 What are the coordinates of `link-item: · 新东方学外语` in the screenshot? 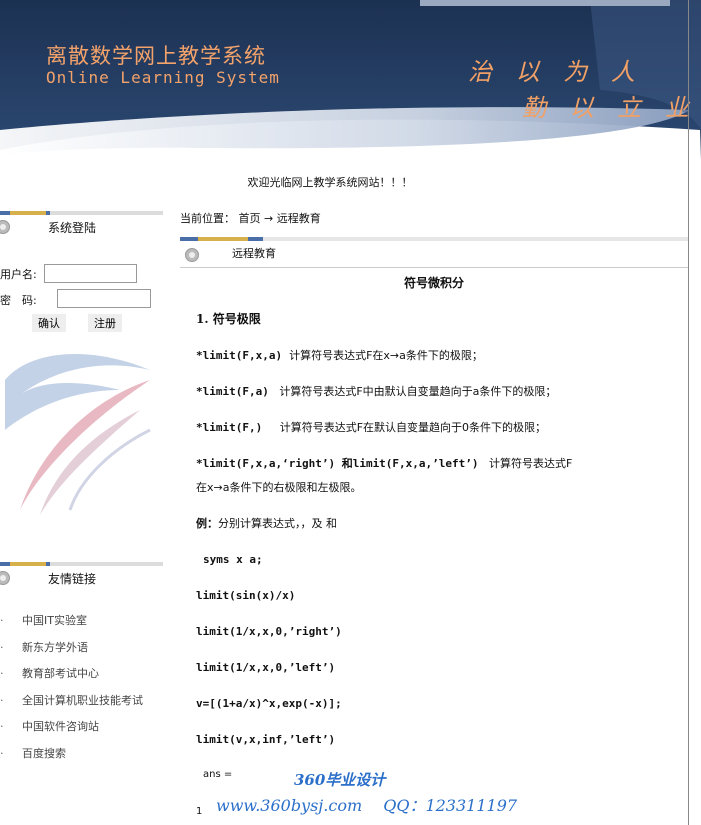 It's located at (71, 652).